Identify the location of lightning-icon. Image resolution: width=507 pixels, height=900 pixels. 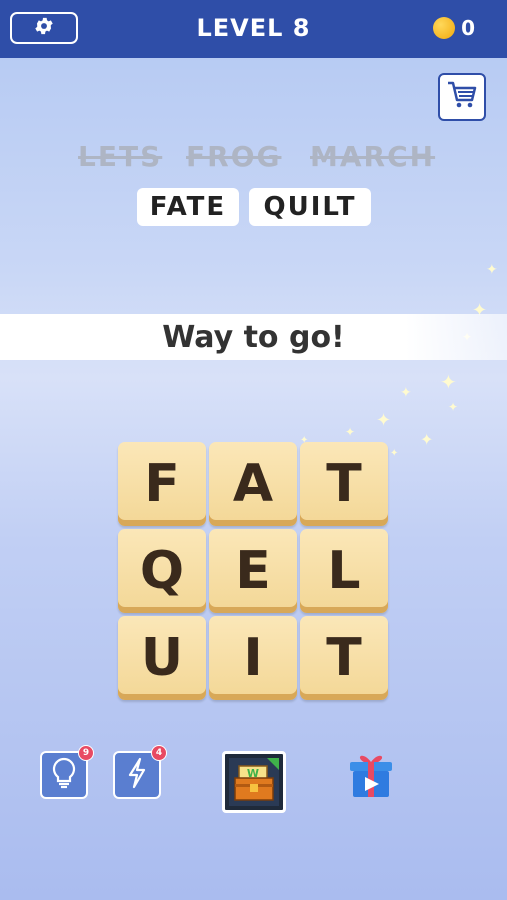
(137, 775).